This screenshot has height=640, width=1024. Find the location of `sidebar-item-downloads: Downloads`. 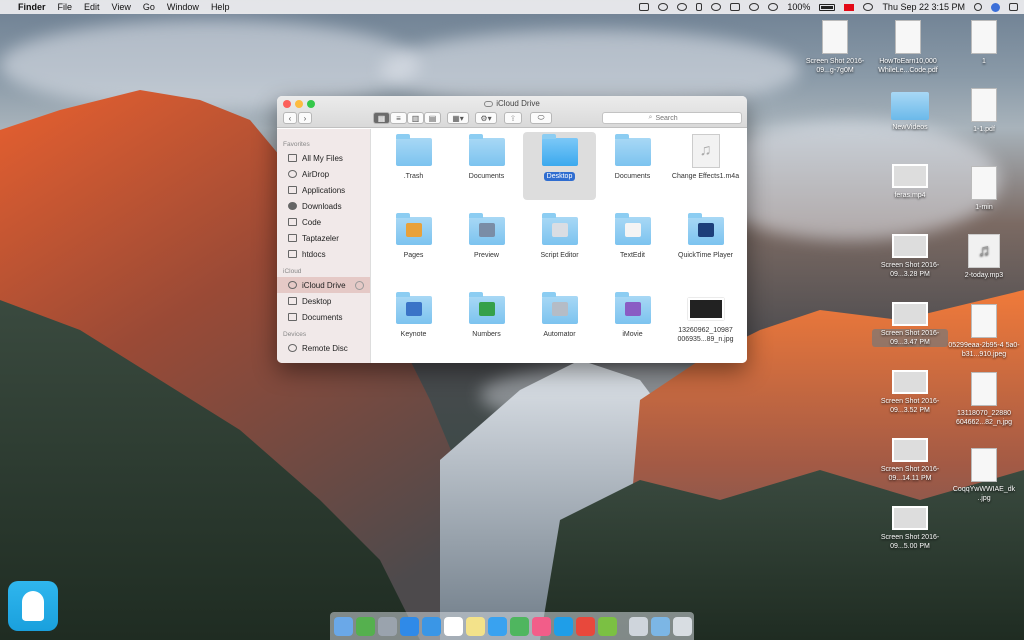

sidebar-item-downloads: Downloads is located at coordinates (323, 206).